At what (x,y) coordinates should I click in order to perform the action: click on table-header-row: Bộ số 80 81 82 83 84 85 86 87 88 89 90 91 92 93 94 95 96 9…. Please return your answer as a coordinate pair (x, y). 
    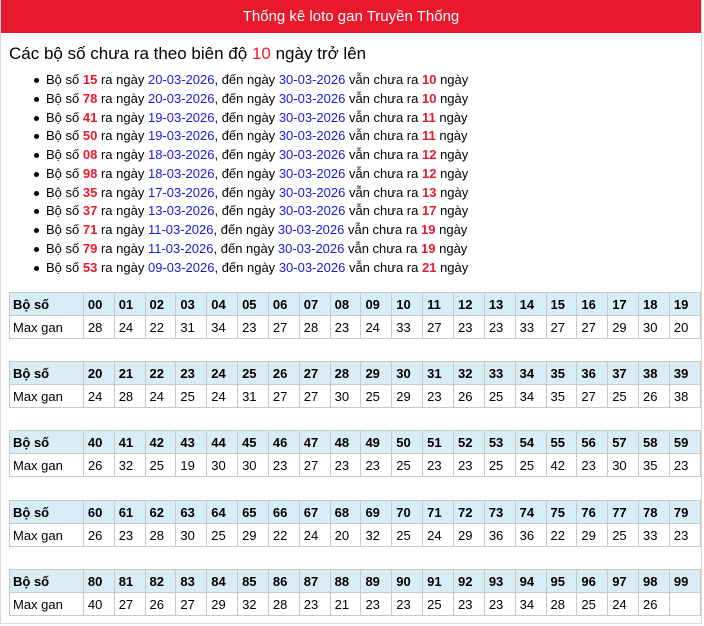
    Looking at the image, I should click on (355, 581).